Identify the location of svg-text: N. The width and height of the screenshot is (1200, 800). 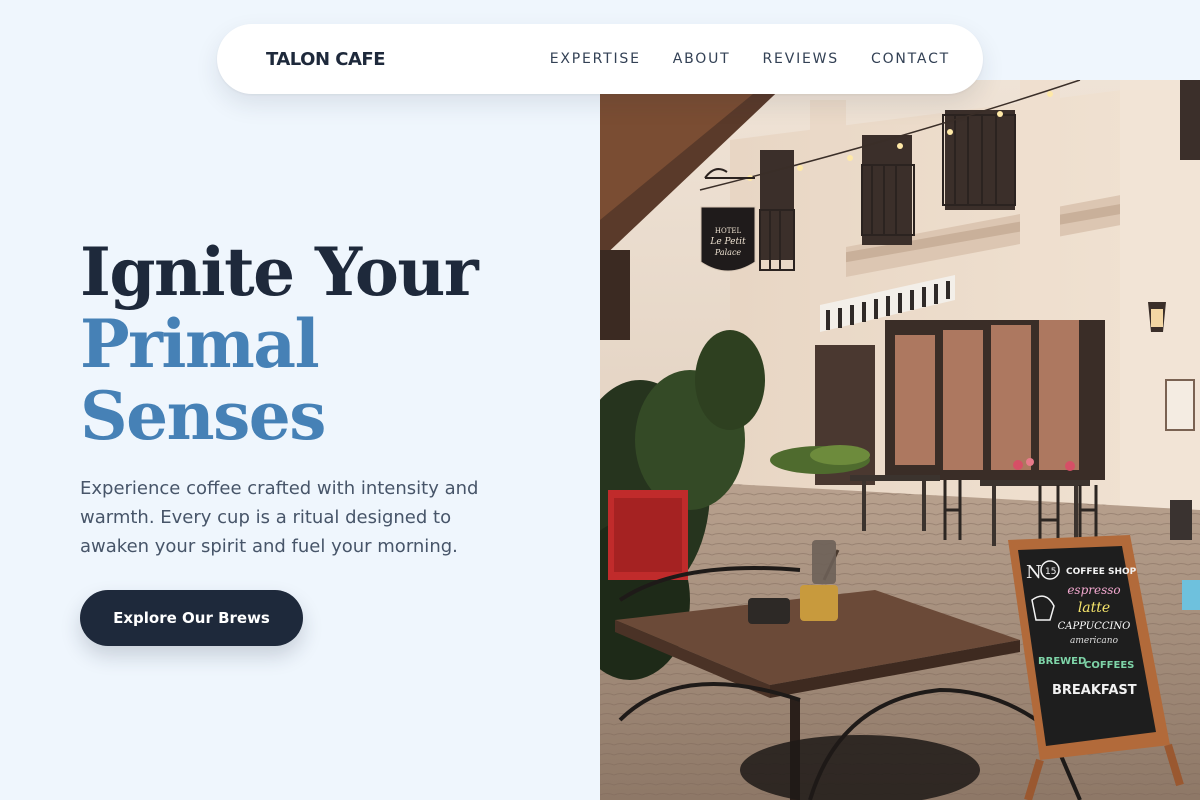
(1034, 572).